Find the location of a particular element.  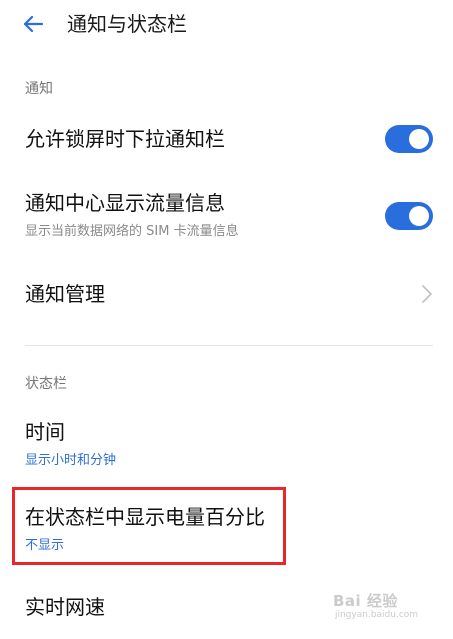

section-label-status-bar: 状态栏 is located at coordinates (46, 384).